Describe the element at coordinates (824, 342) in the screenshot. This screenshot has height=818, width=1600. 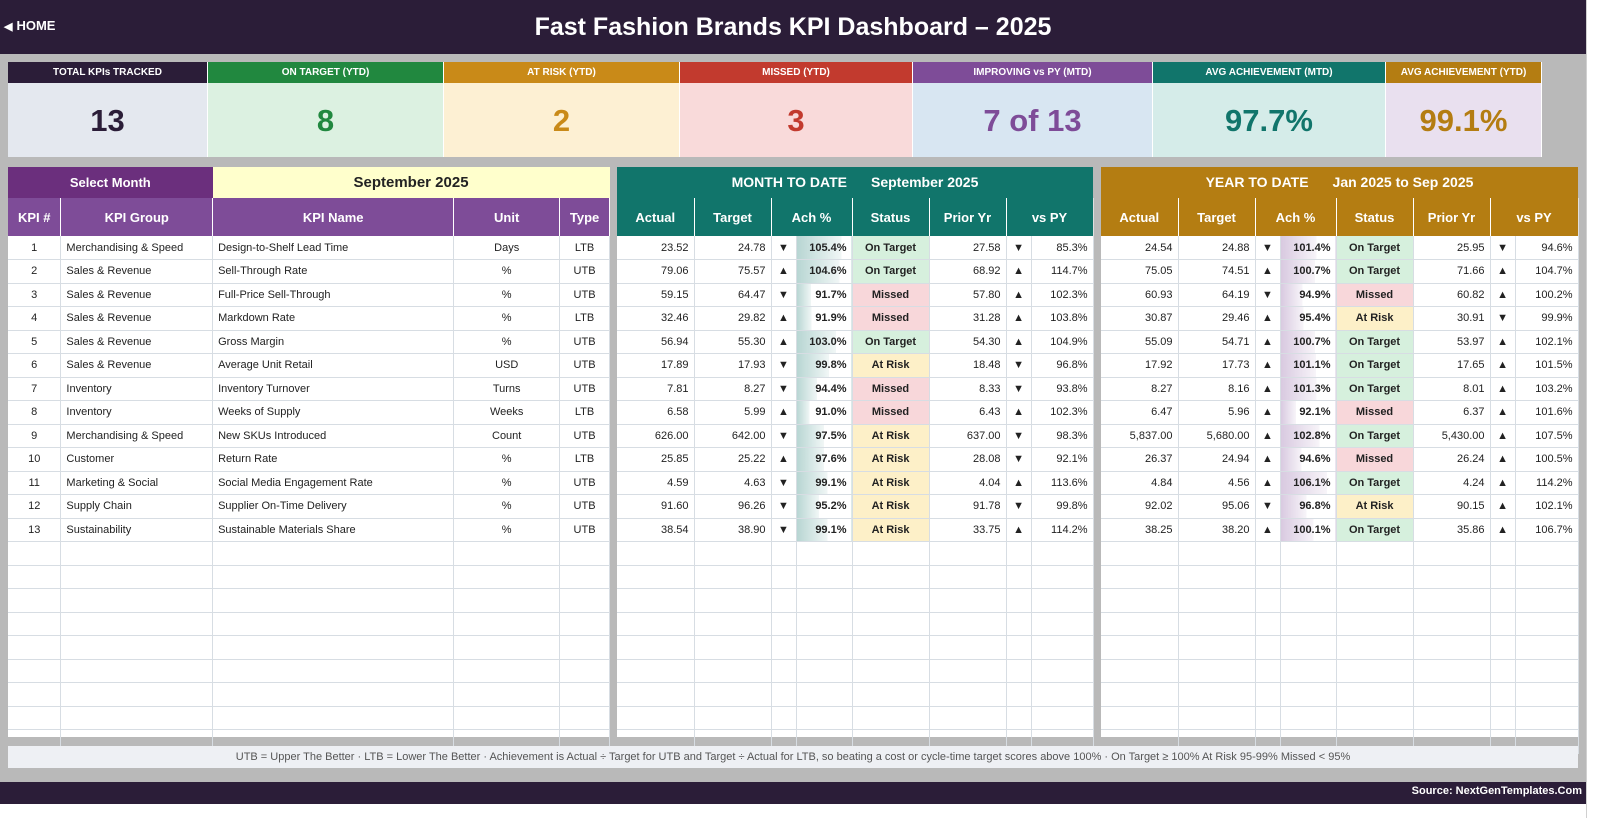
I see `achievement-percent: 103.0%` at that location.